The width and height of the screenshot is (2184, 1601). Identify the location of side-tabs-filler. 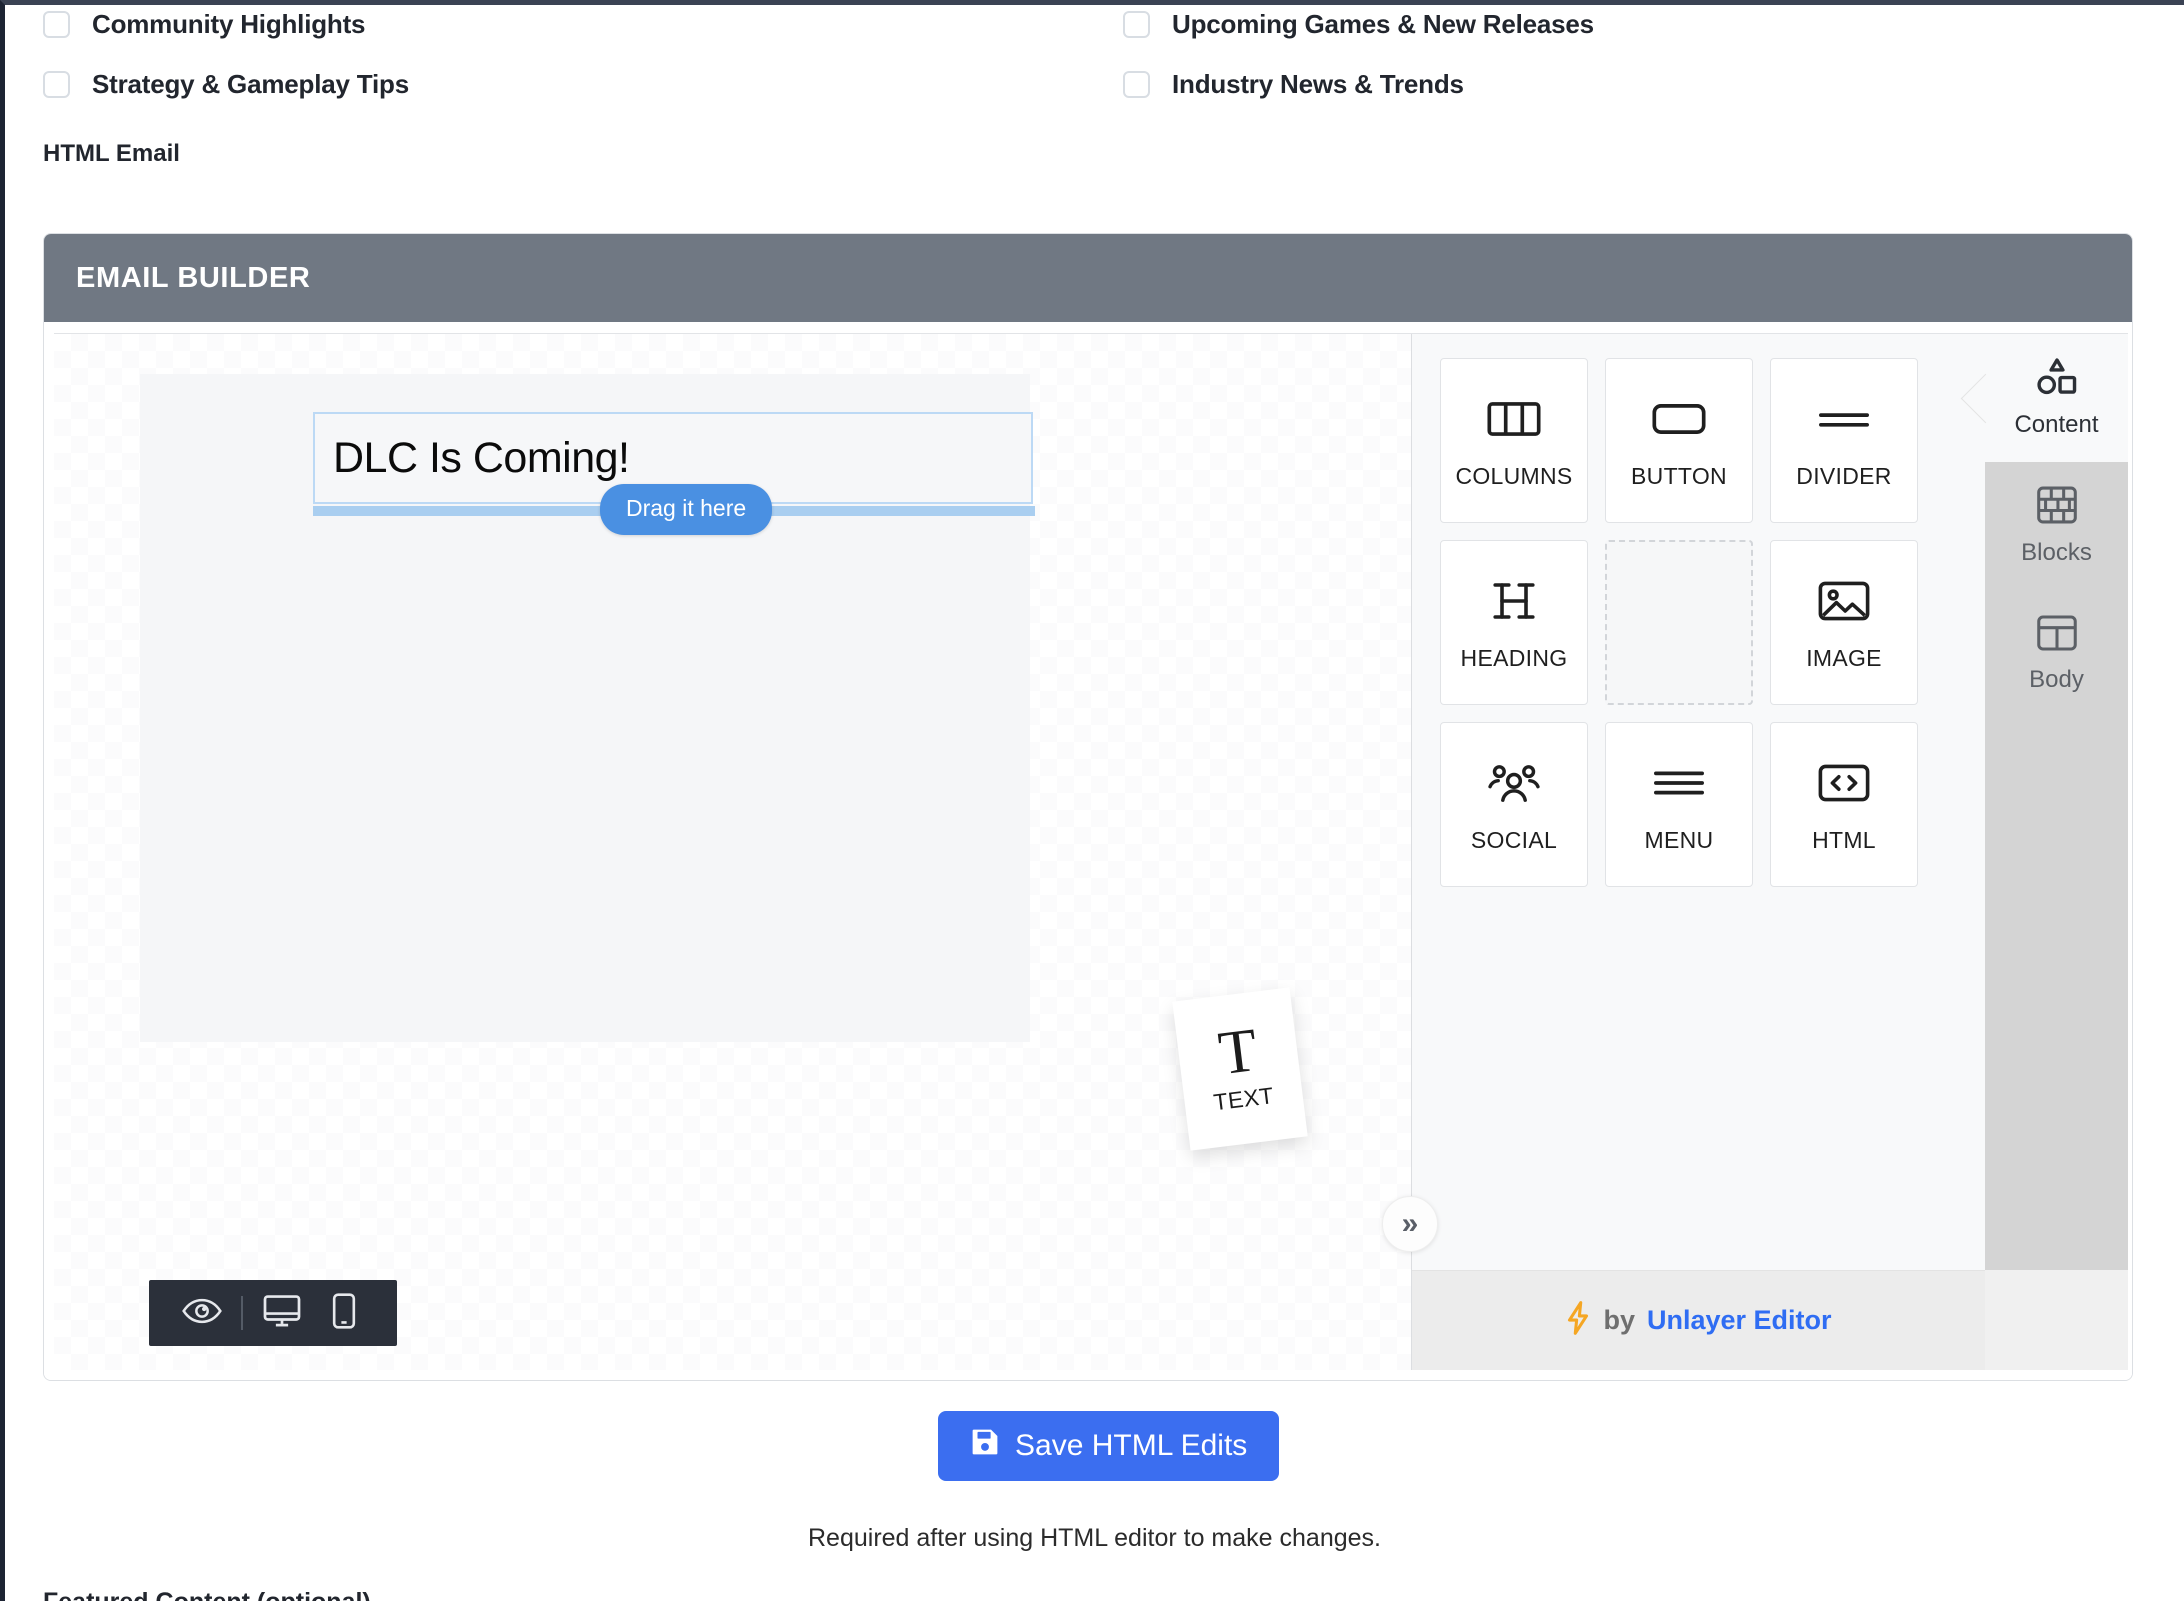
(2056, 994).